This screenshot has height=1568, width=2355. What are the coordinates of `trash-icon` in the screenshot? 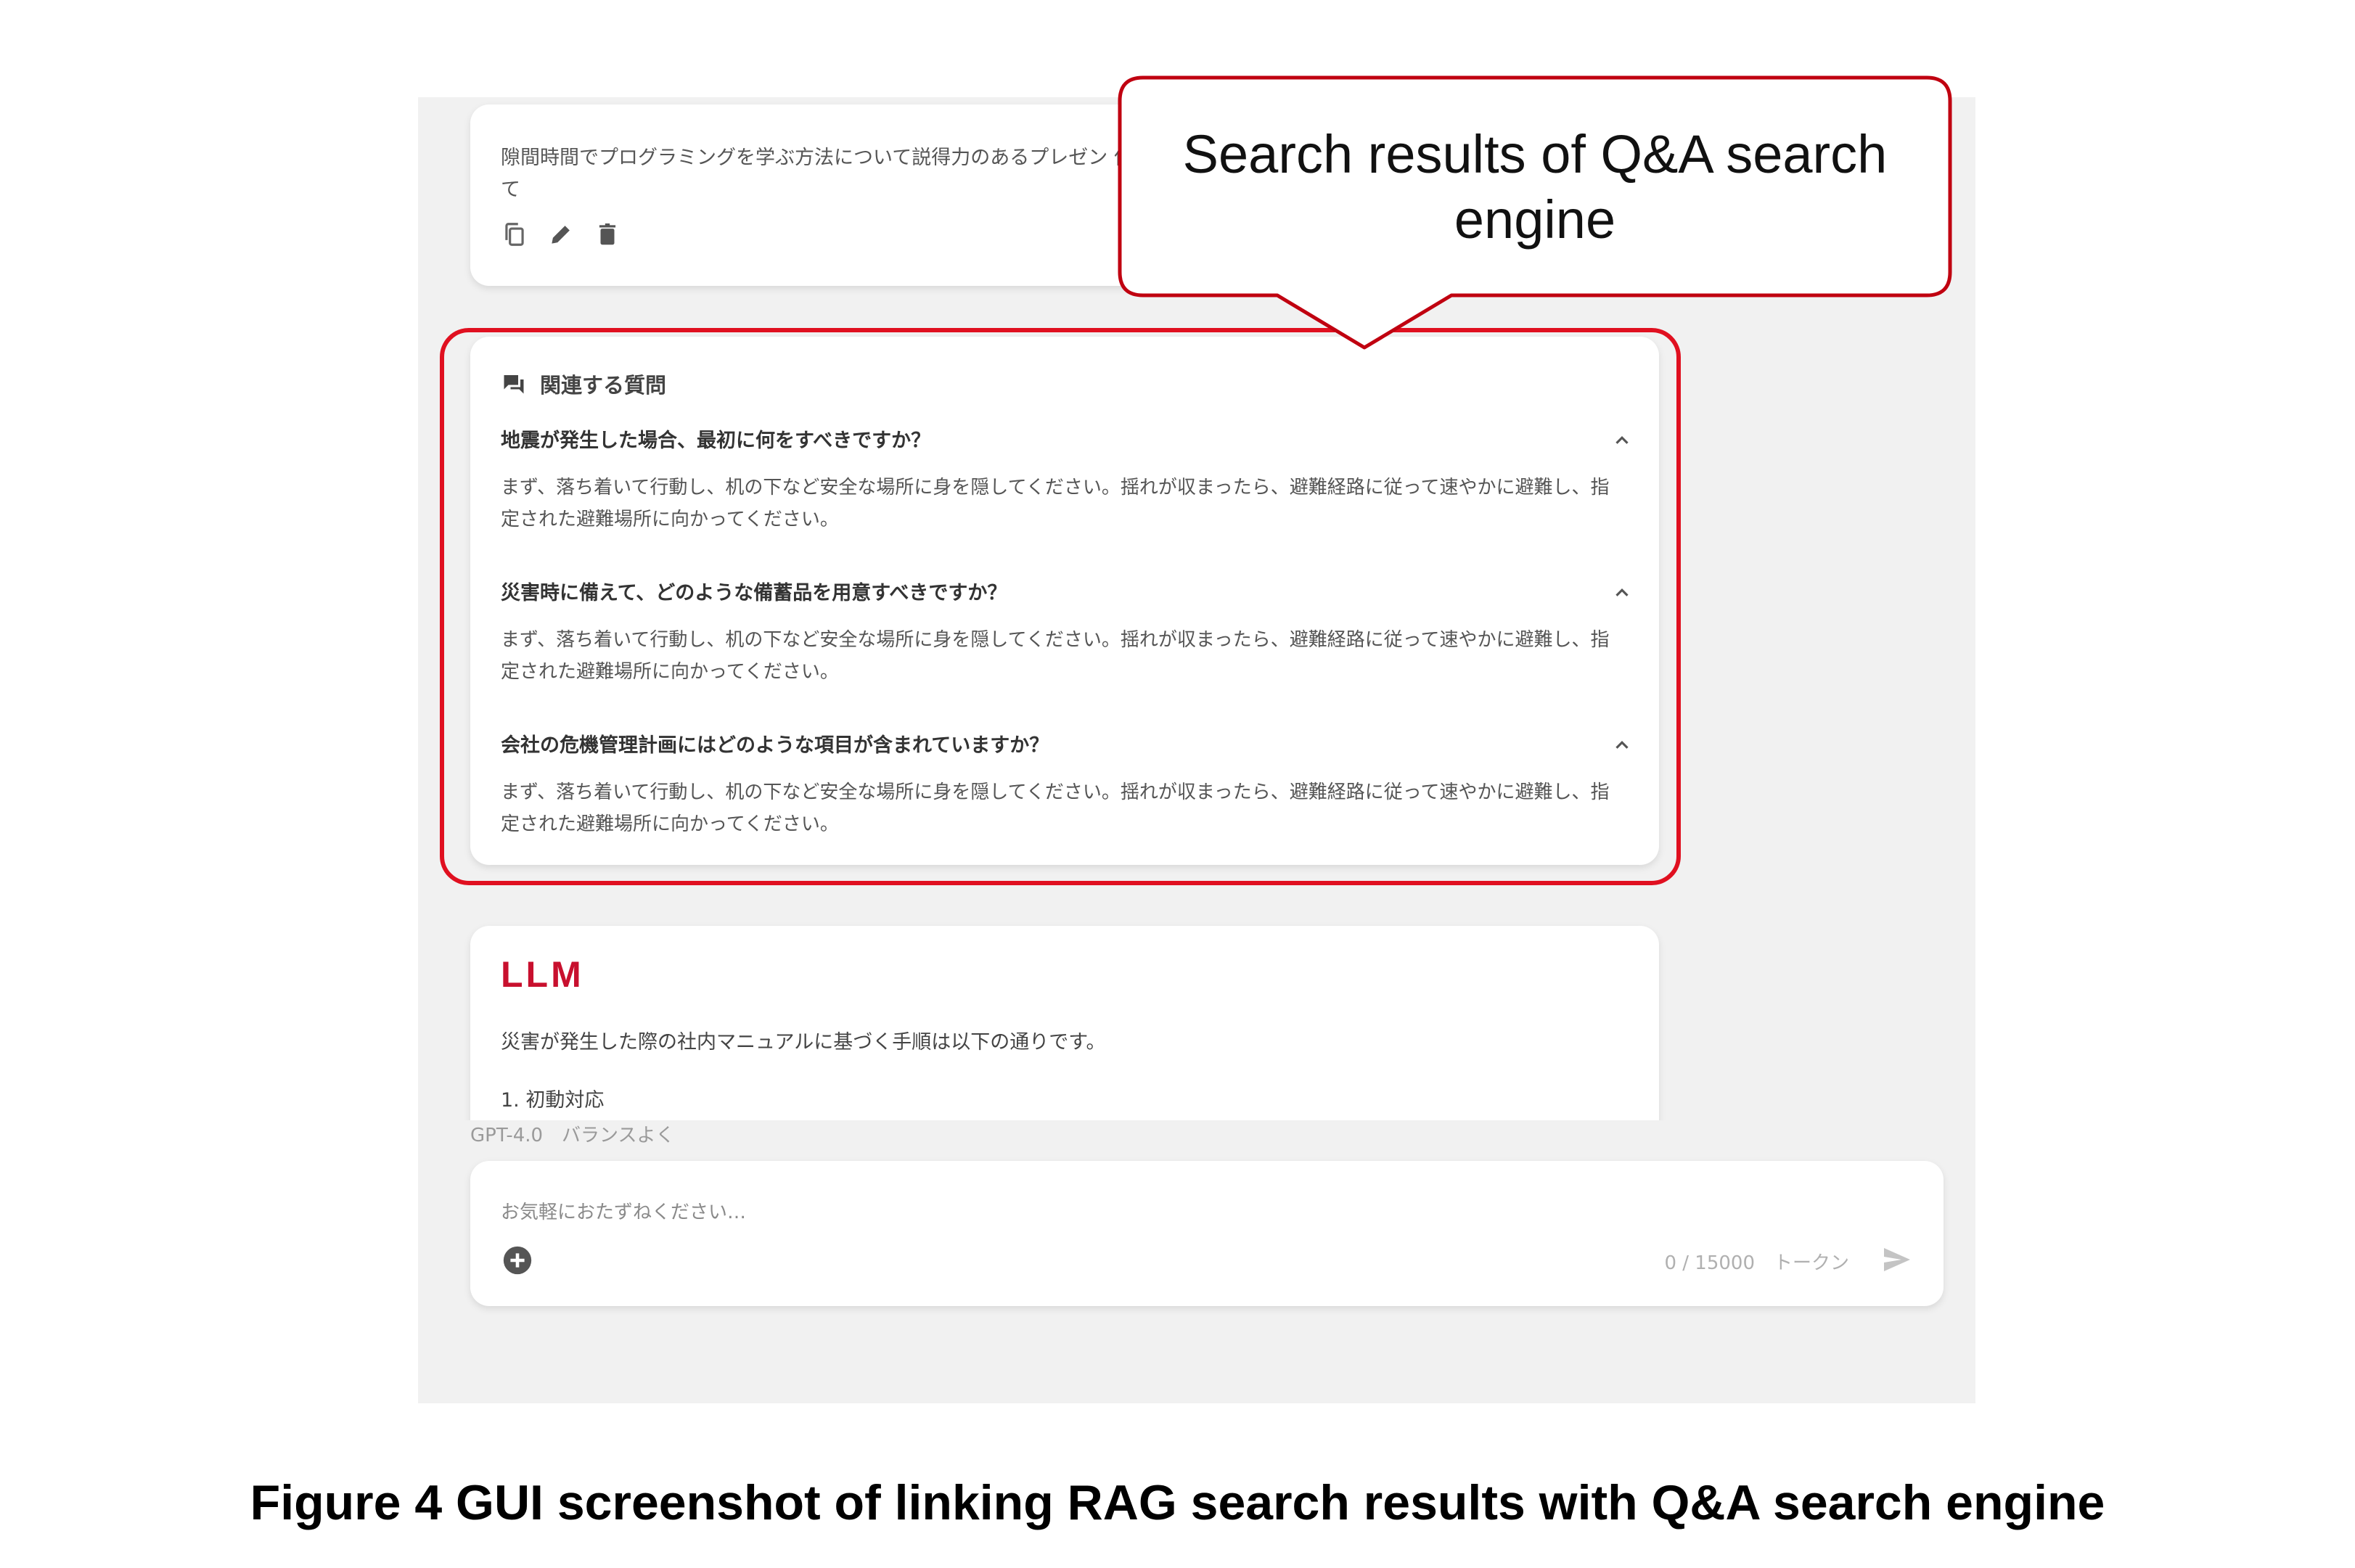 It's located at (607, 234).